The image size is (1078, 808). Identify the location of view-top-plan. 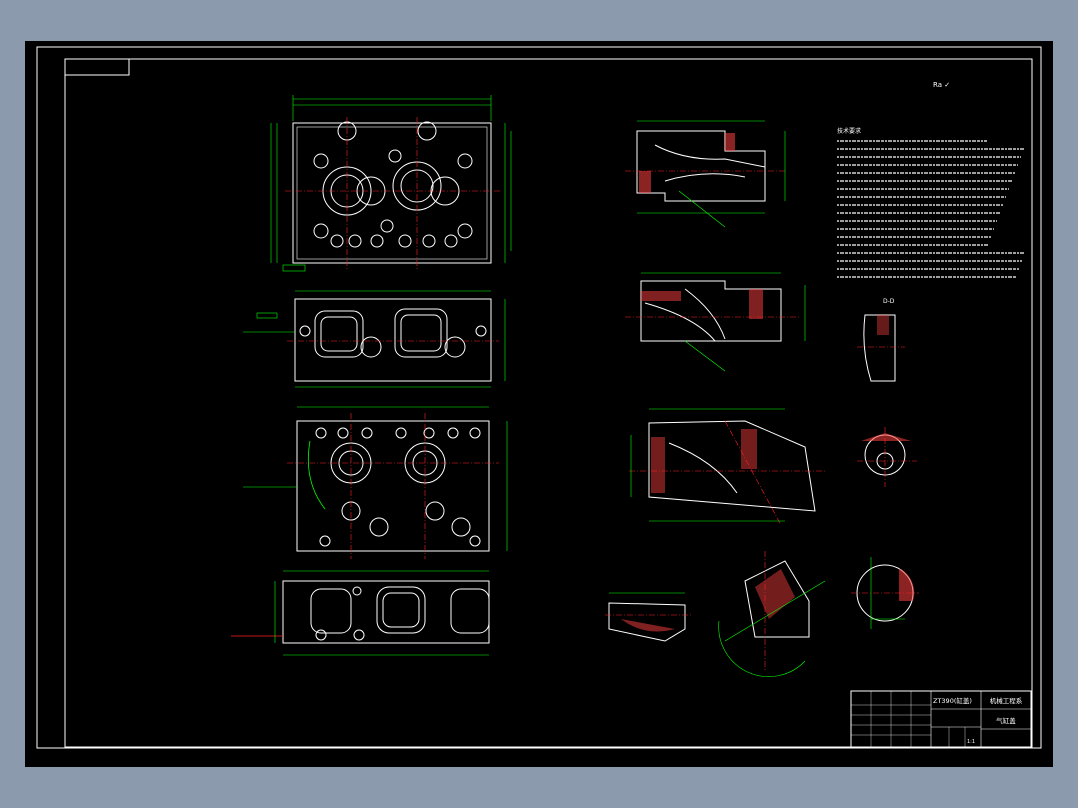
(391, 183).